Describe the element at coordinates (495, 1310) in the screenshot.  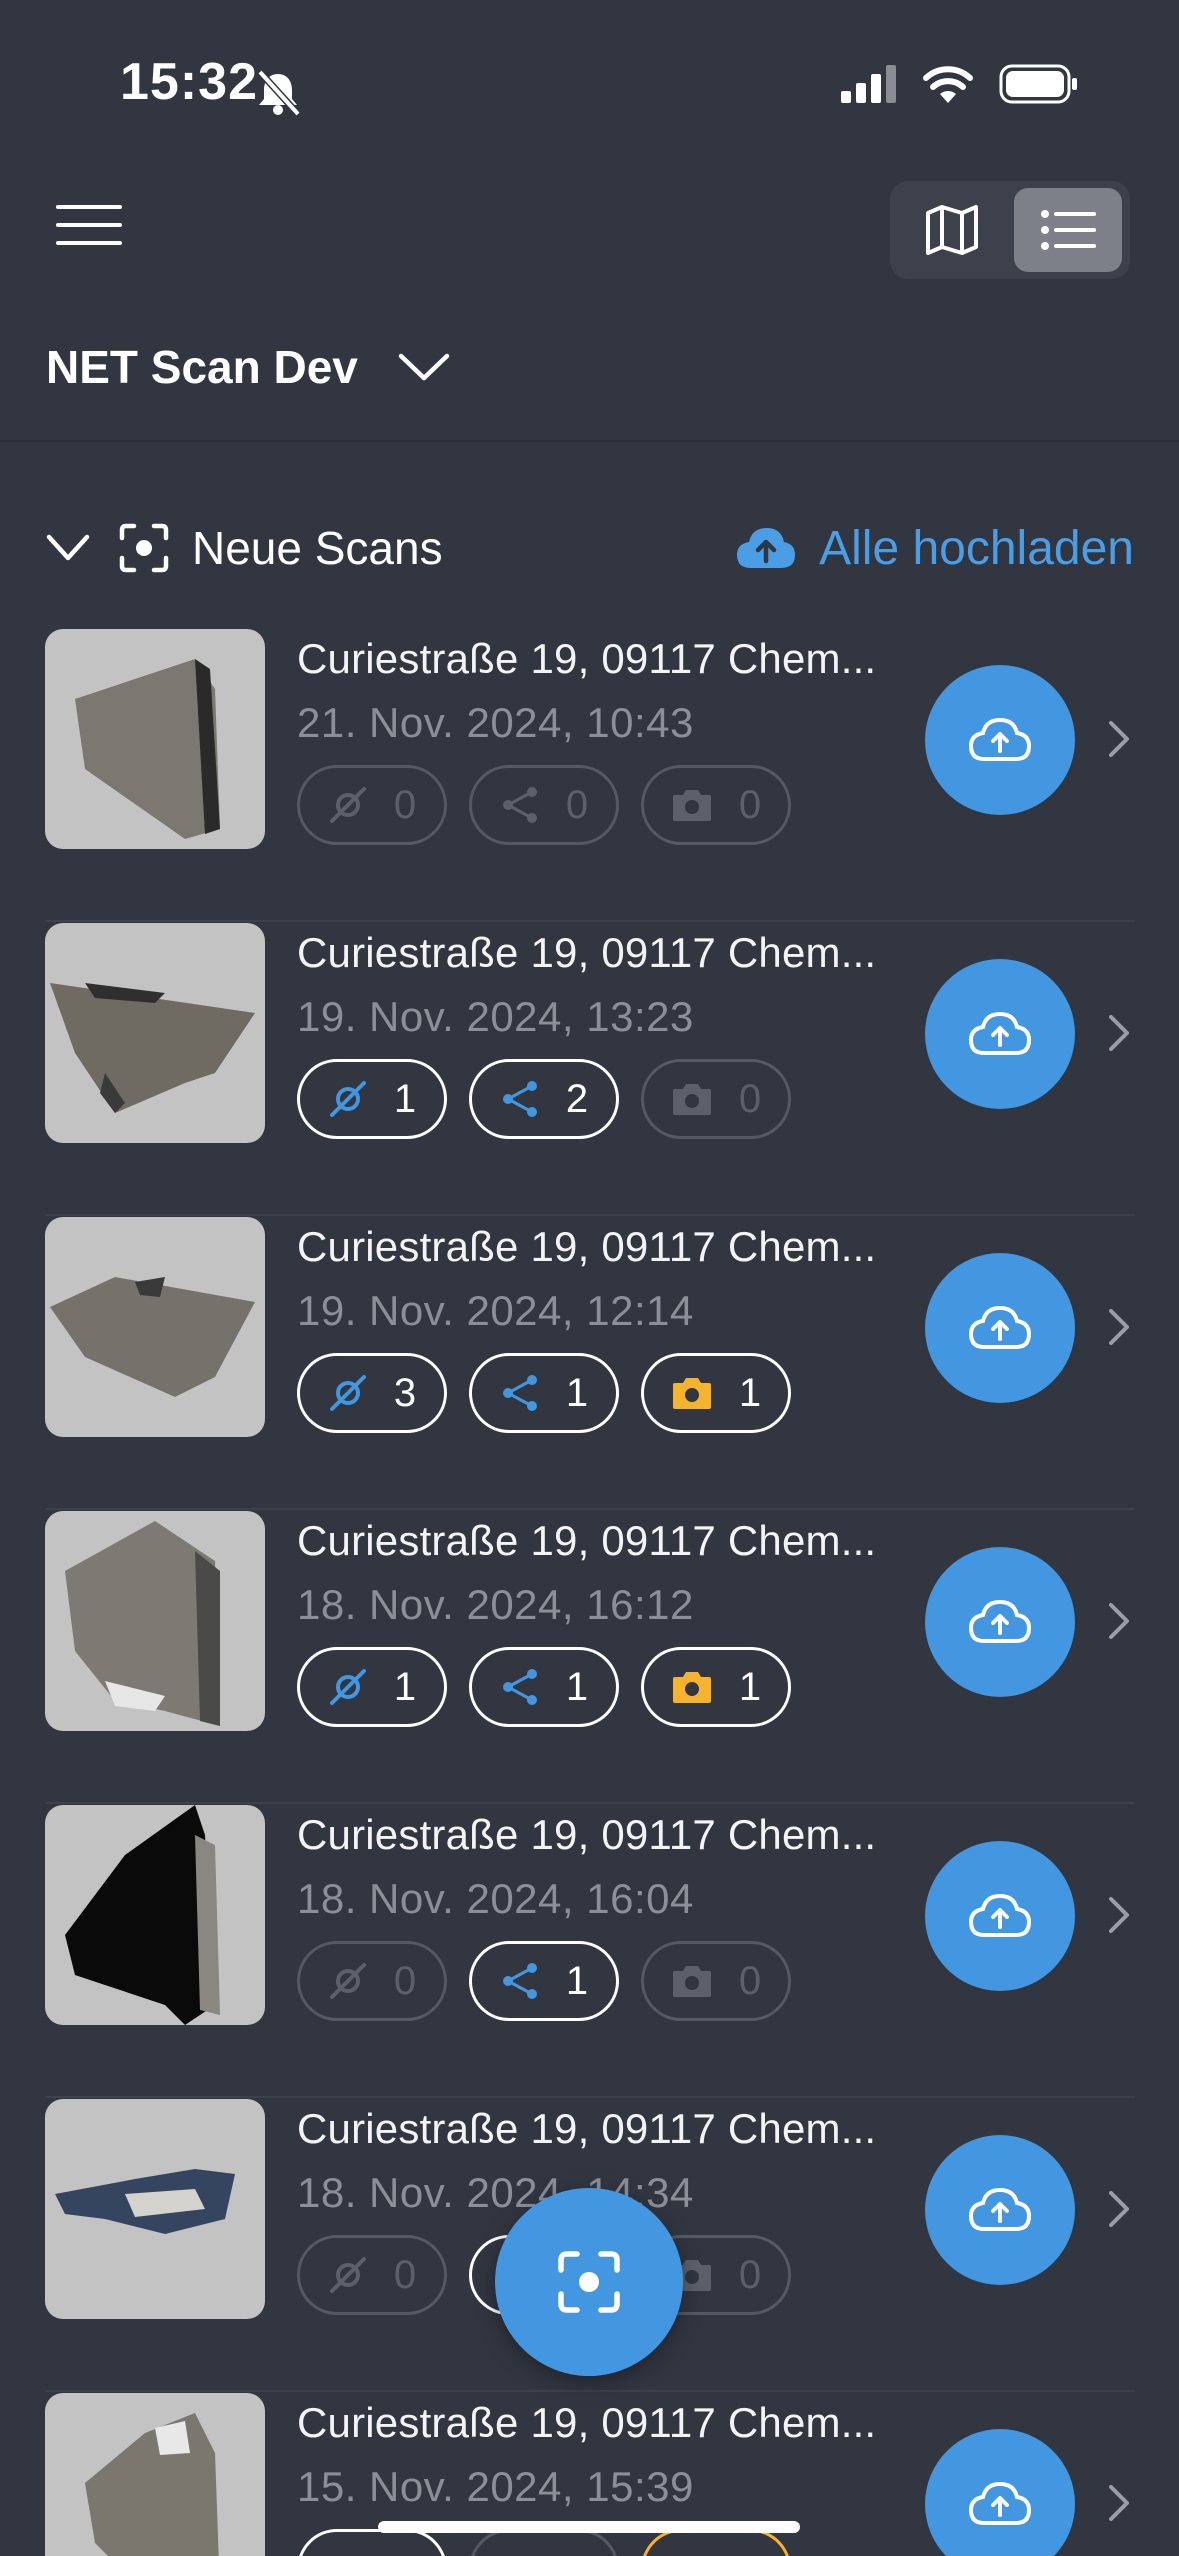
I see `scan-date: 19. Nov. 2024, 12:14` at that location.